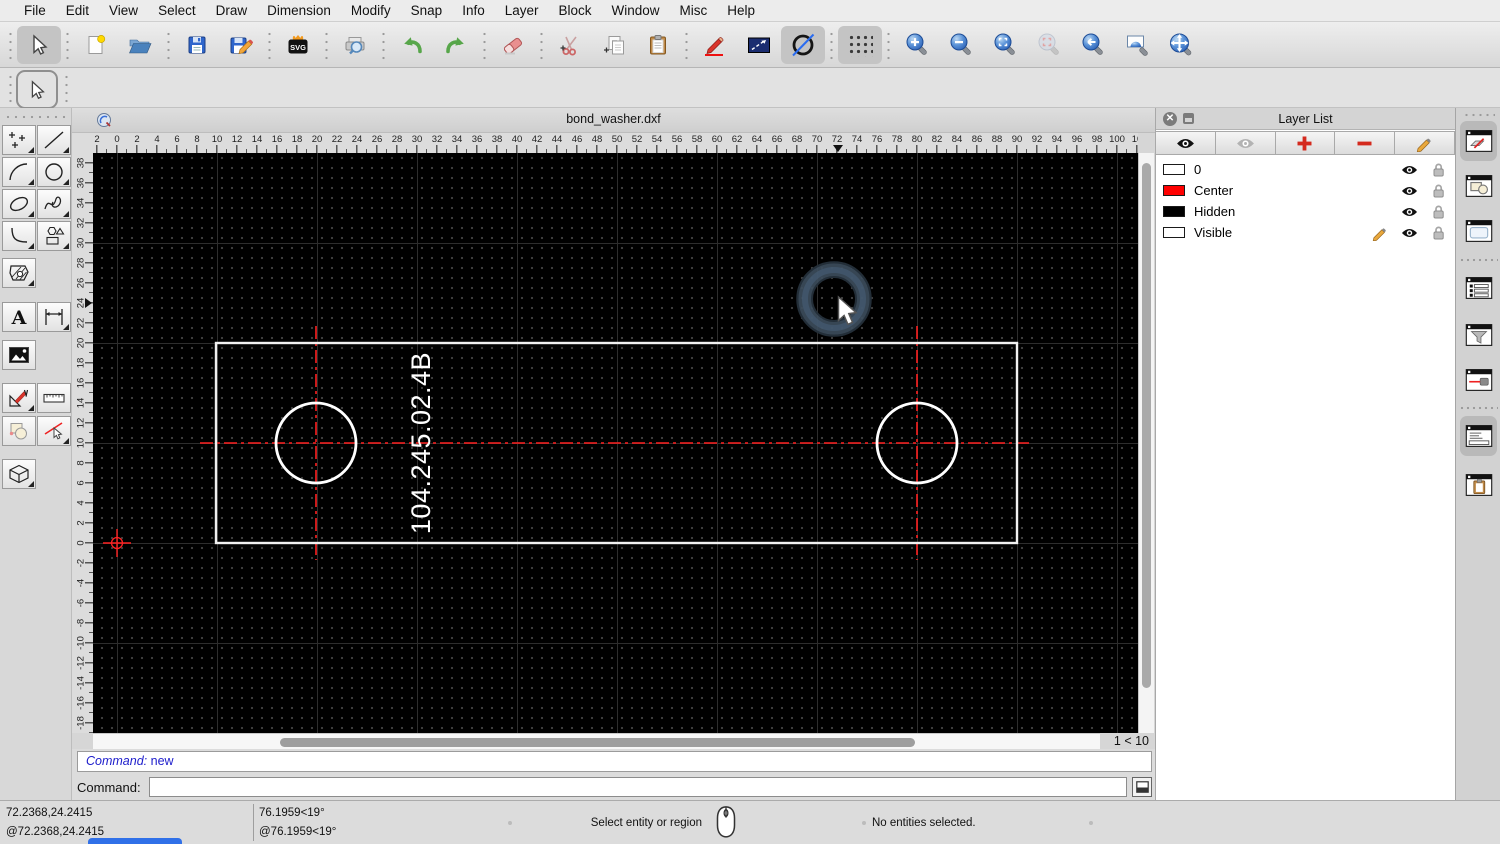  I want to click on zoom-select-button, so click(1049, 45).